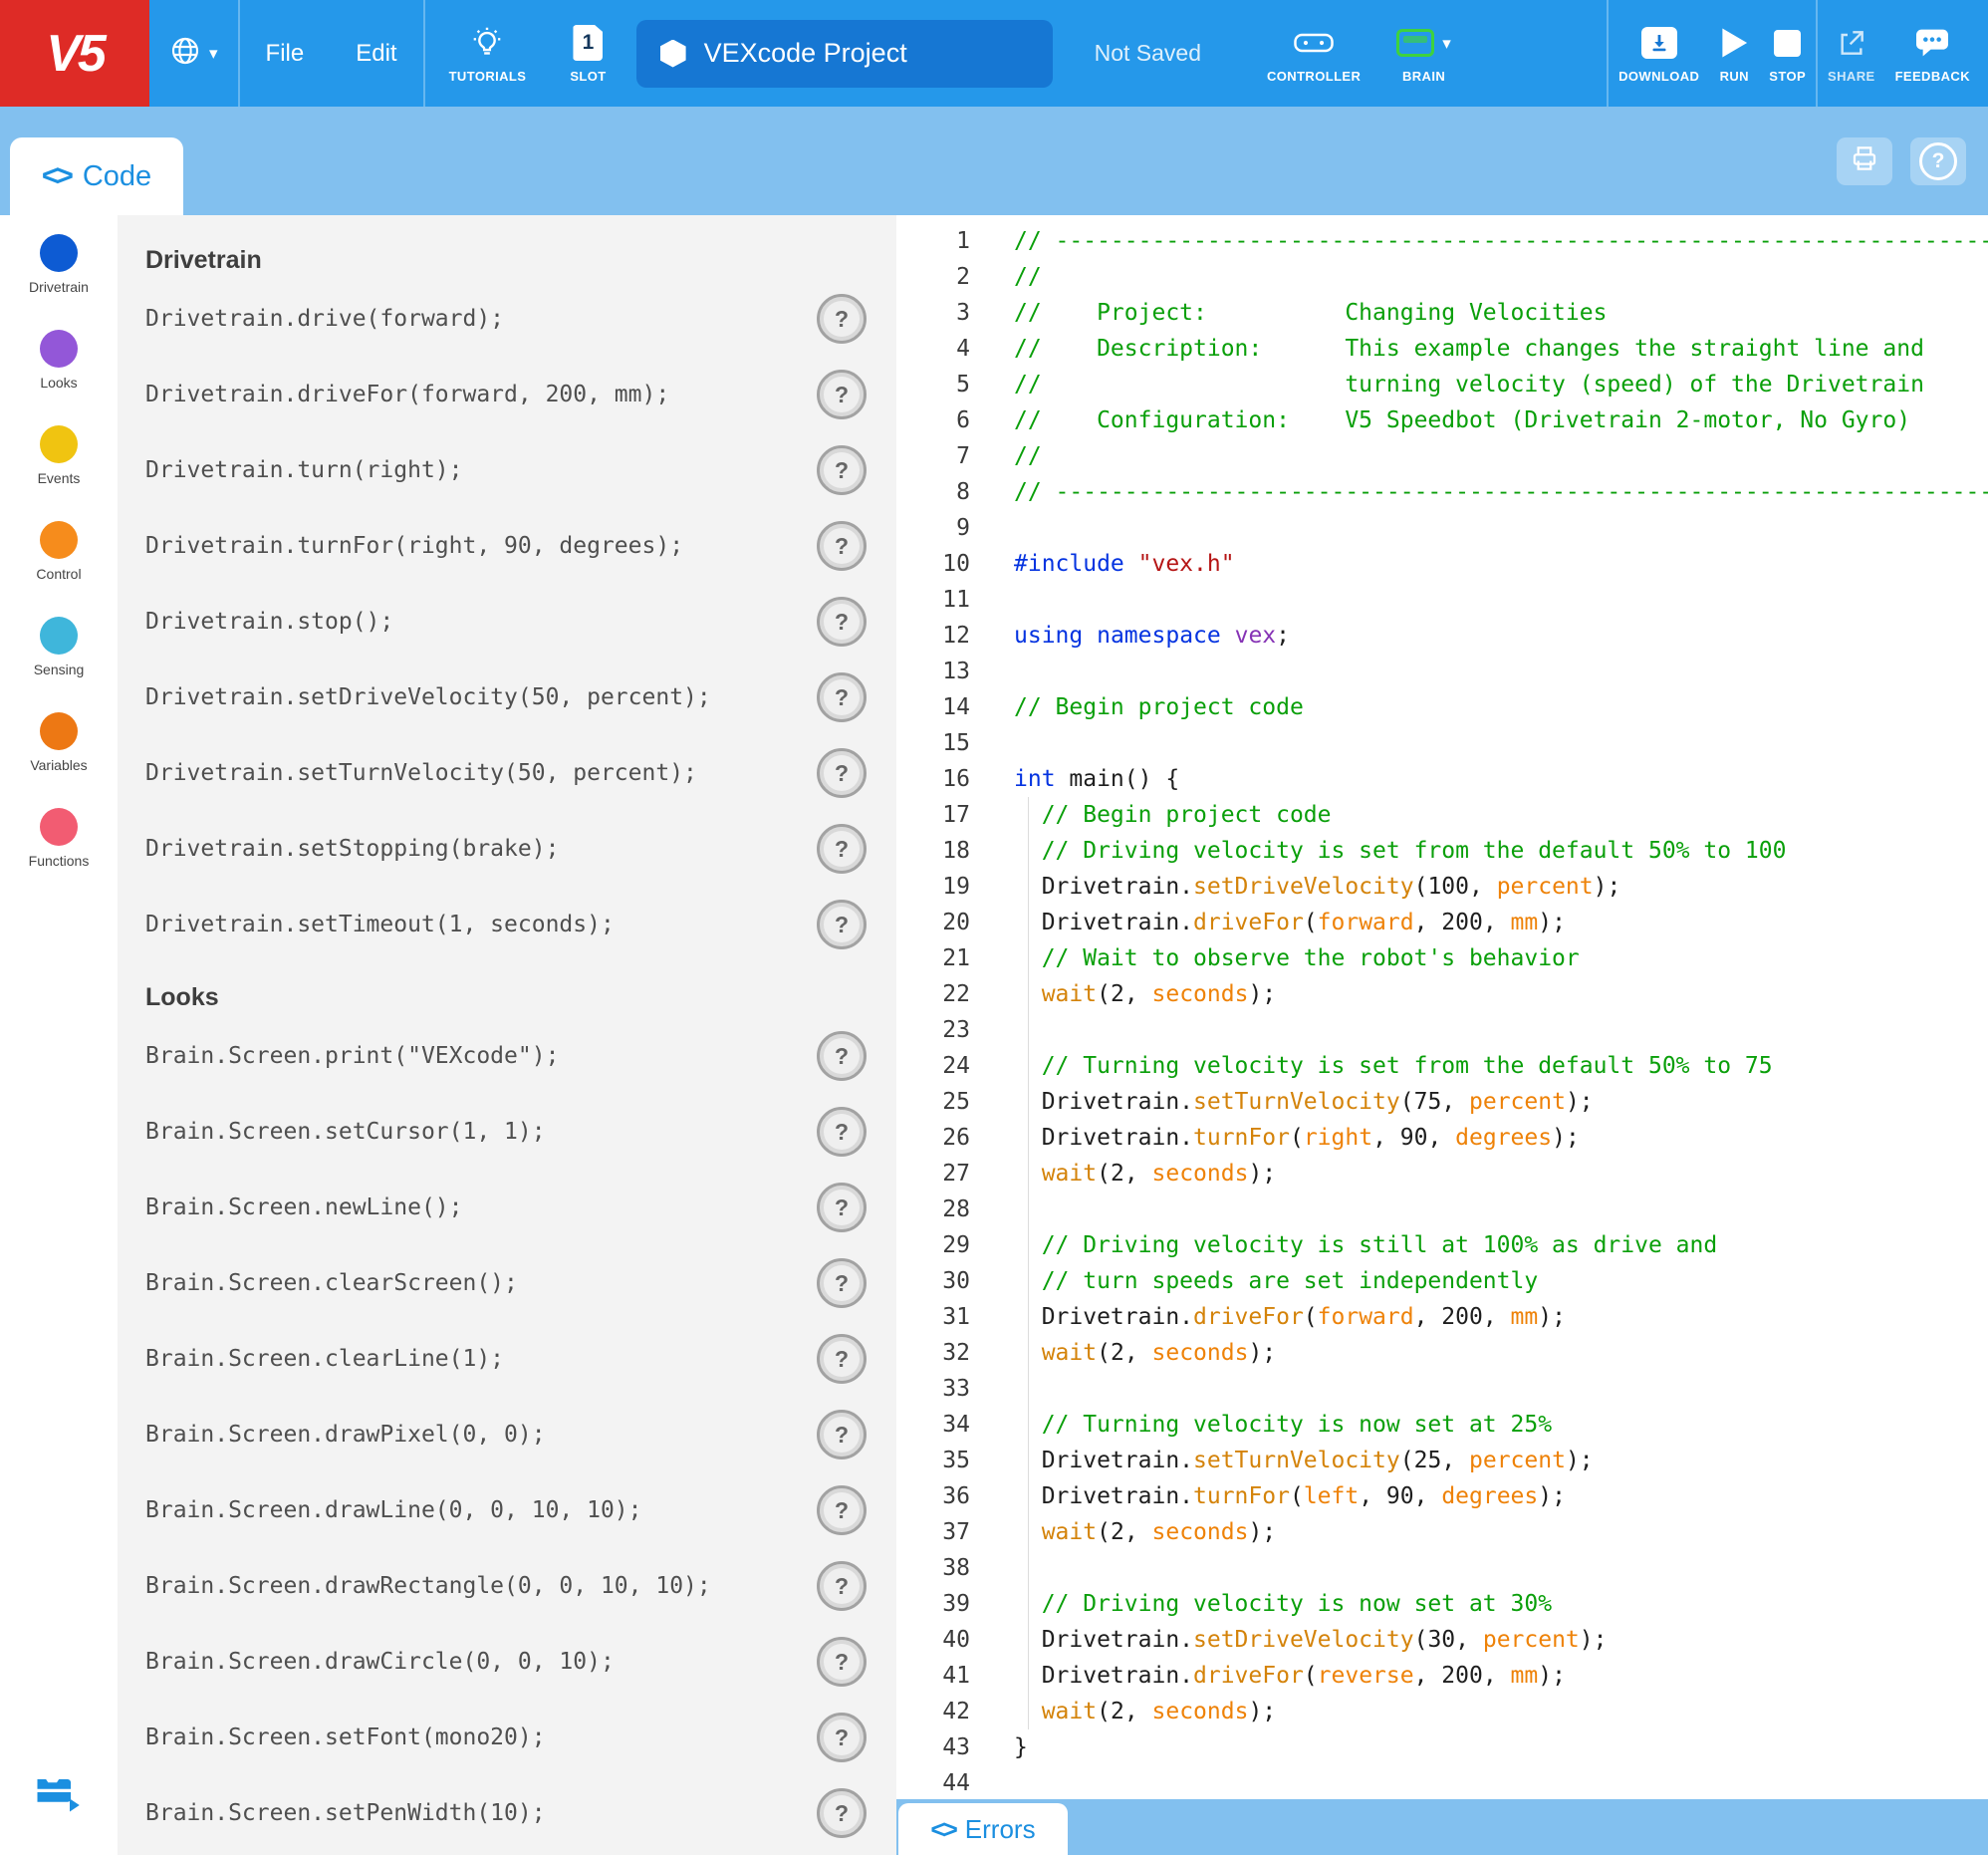  I want to click on brain-button: ▾ BRAIN, so click(1423, 53).